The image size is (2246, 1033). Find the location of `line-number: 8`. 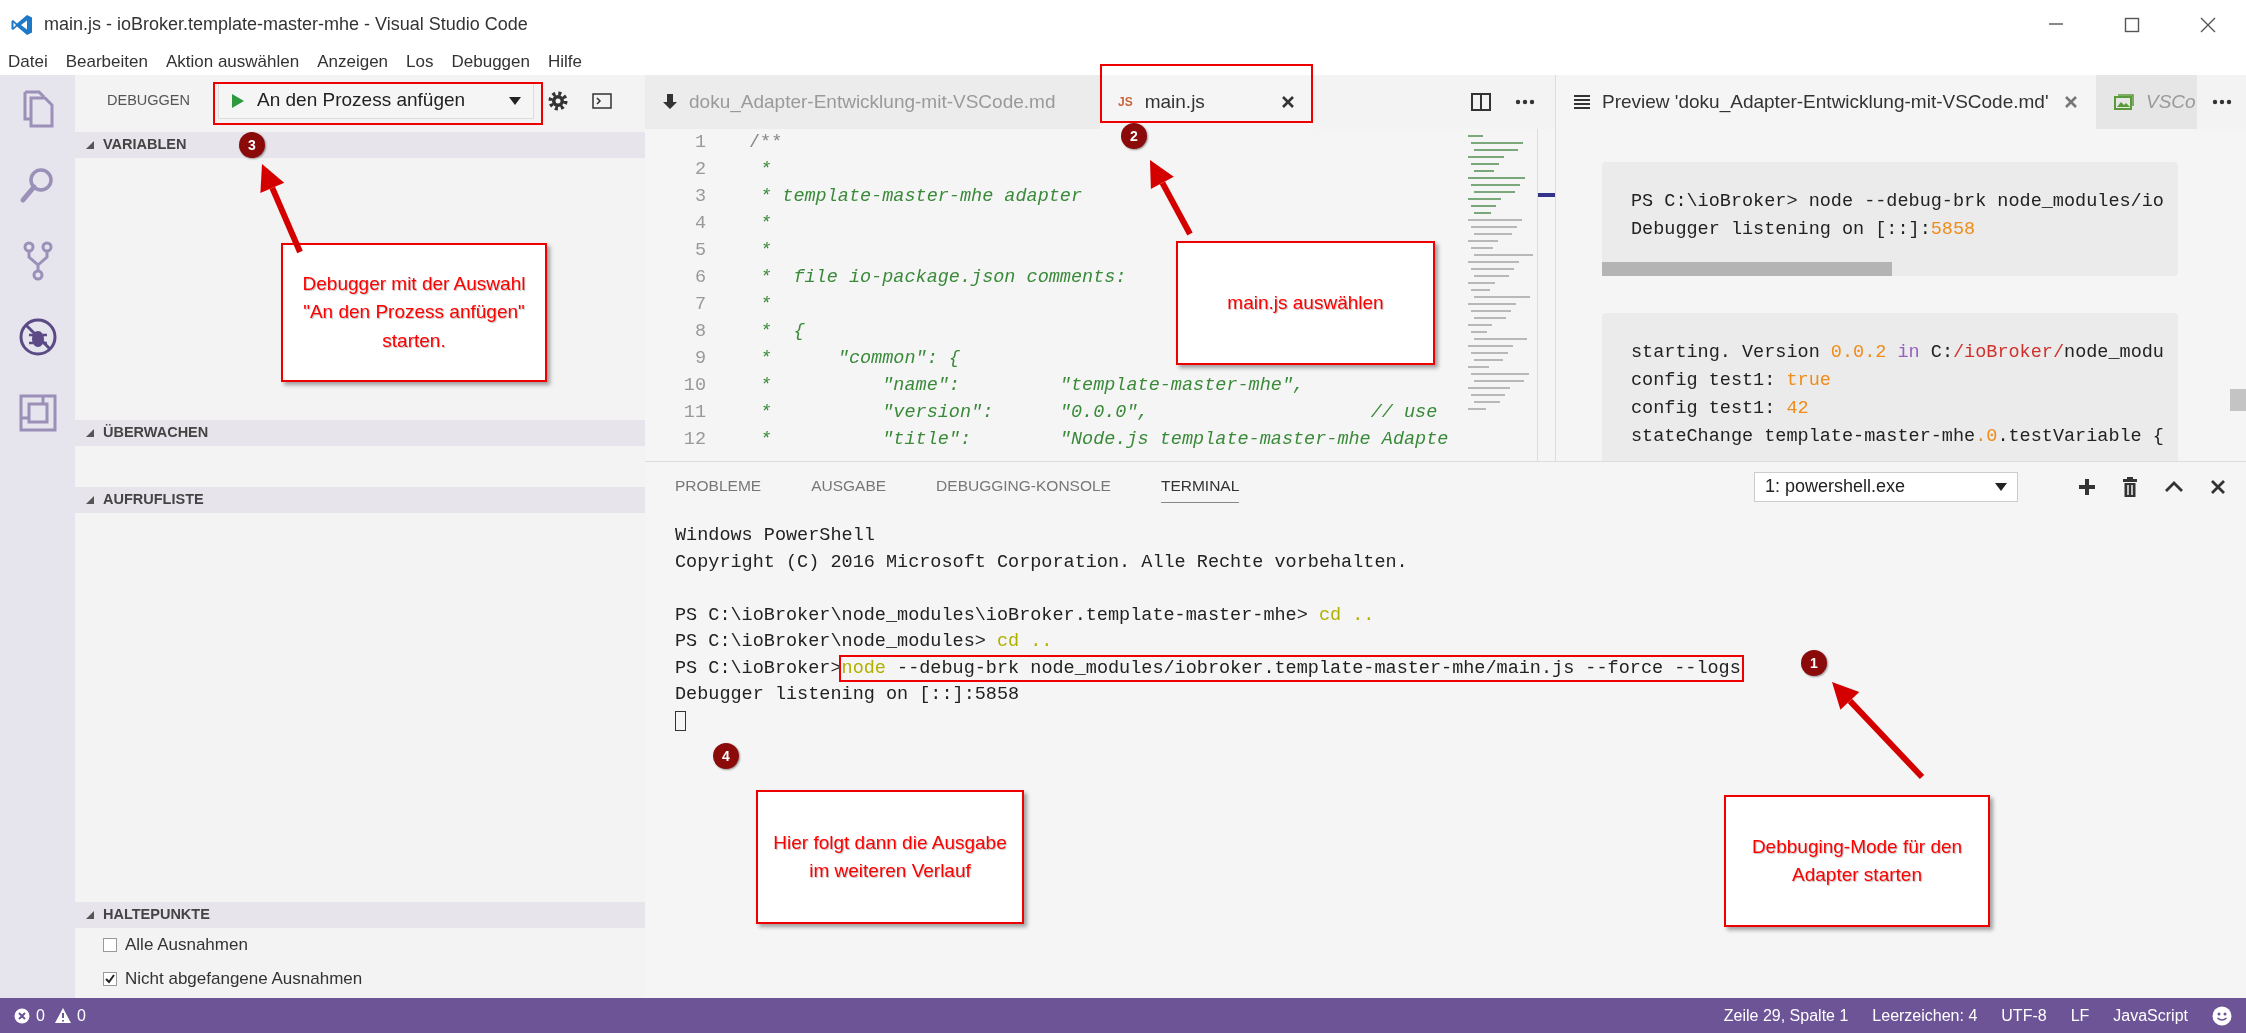

line-number: 8 is located at coordinates (699, 332).